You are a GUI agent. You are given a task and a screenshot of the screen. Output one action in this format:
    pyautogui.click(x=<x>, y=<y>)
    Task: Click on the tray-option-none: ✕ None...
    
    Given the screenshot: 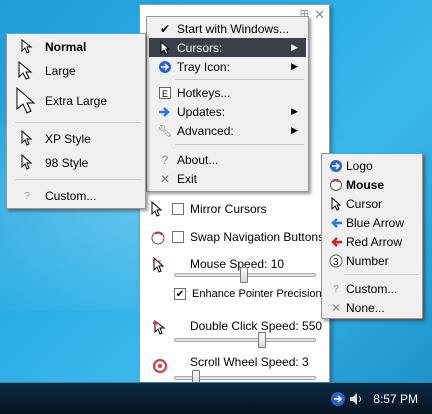 What is the action you would take?
    pyautogui.click(x=372, y=307)
    